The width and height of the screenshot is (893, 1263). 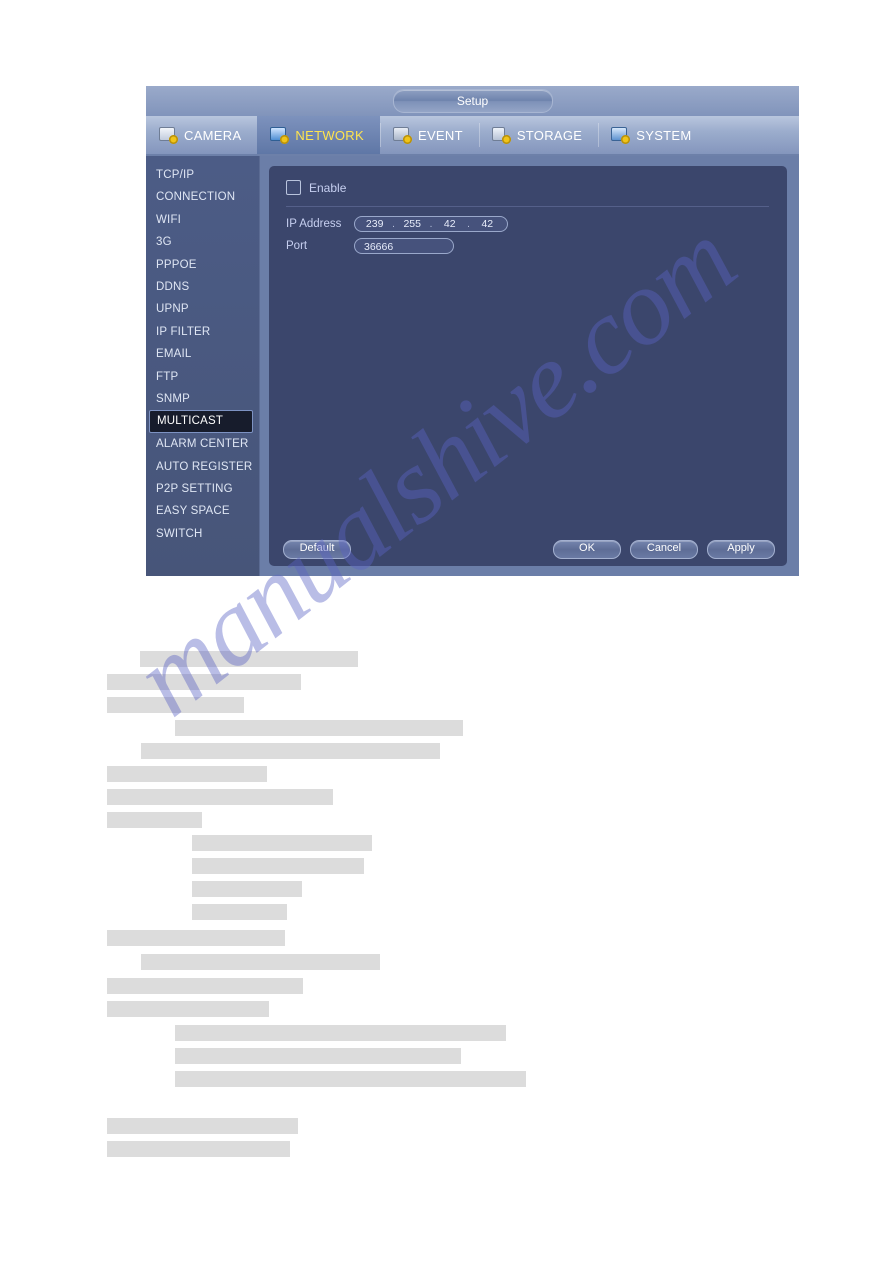 I want to click on ip-address-label: IP Address, so click(x=314, y=224).